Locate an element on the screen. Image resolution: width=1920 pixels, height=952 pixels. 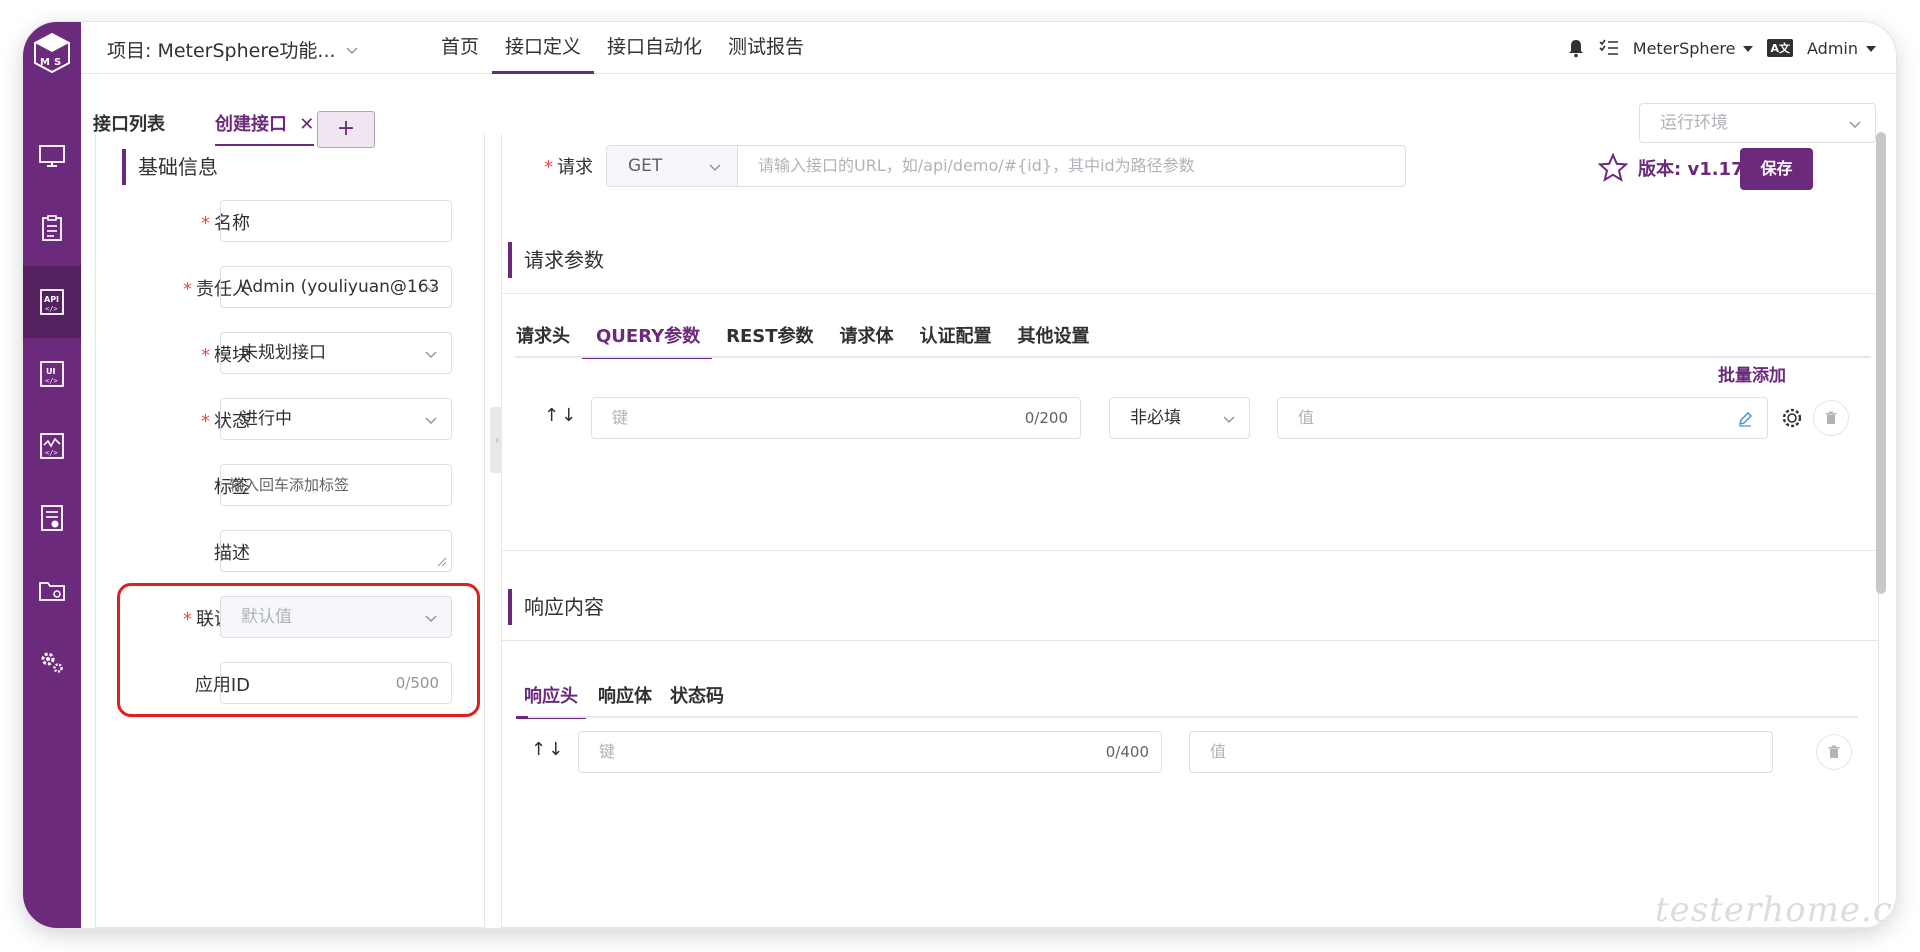
nav-settings is located at coordinates (52, 662).